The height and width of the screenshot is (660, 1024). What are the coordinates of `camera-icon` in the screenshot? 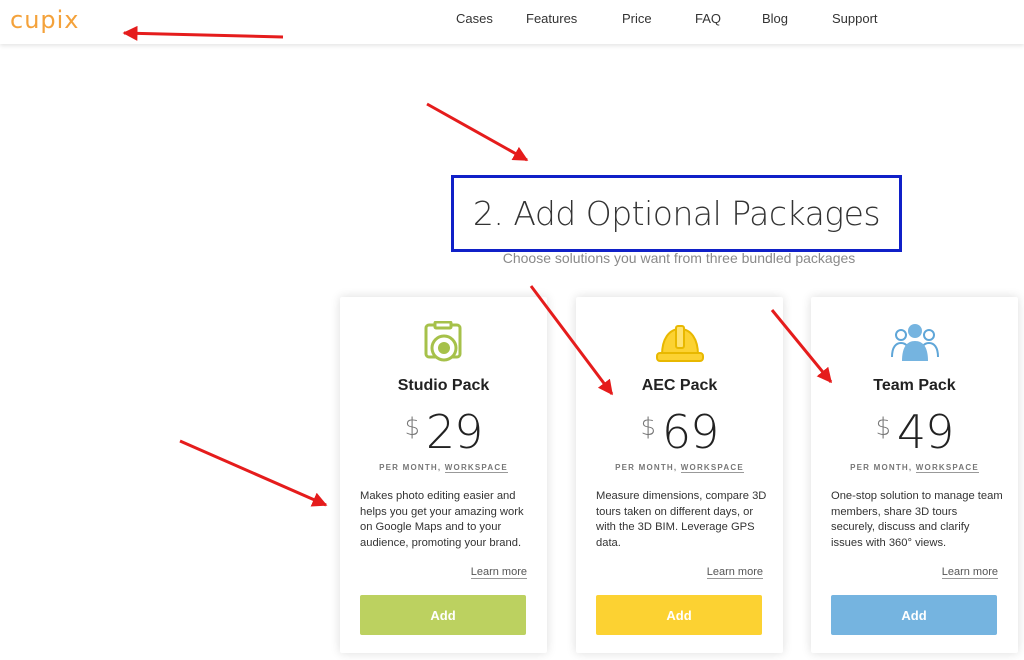 It's located at (443, 344).